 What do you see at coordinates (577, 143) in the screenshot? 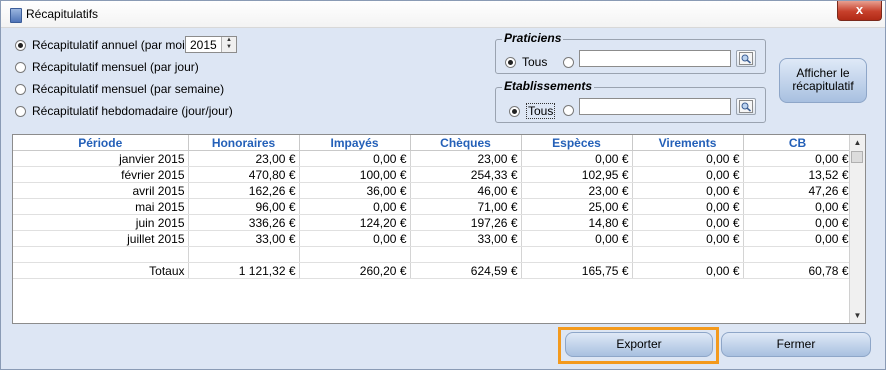
I see `column-header: Espèces` at bounding box center [577, 143].